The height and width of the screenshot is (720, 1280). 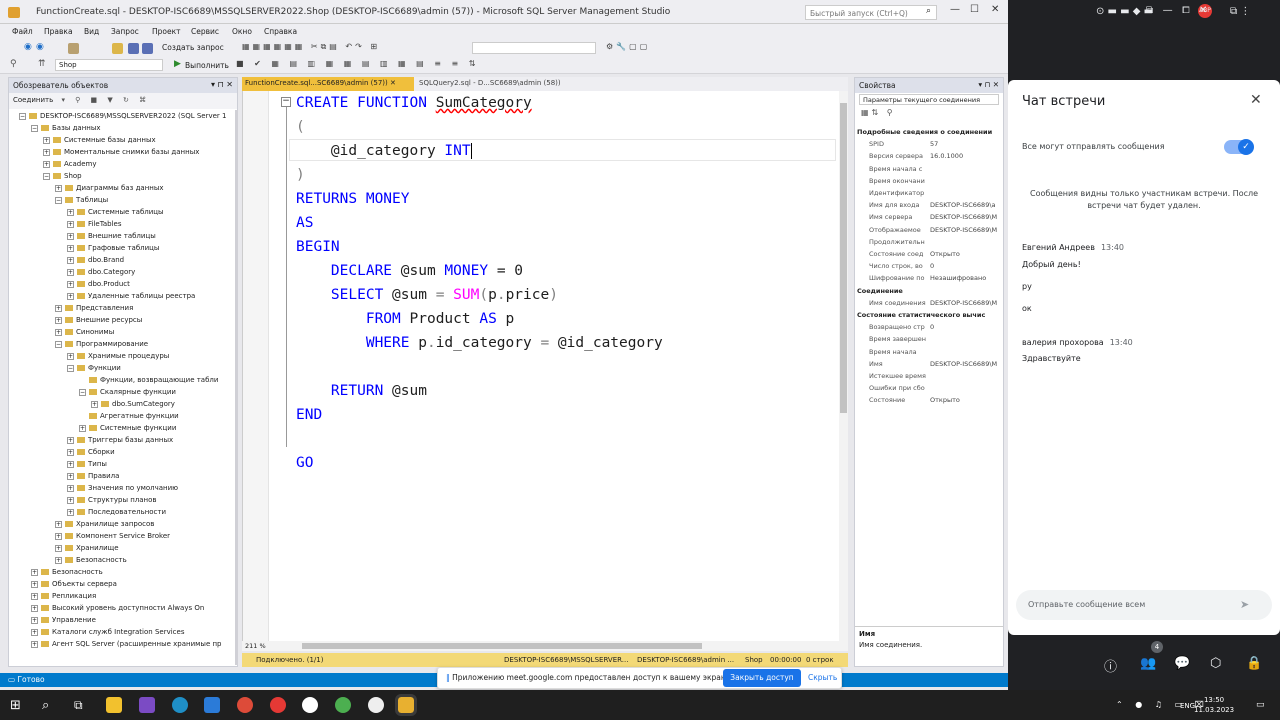 I want to click on close-window-button: ✕, so click(x=995, y=9).